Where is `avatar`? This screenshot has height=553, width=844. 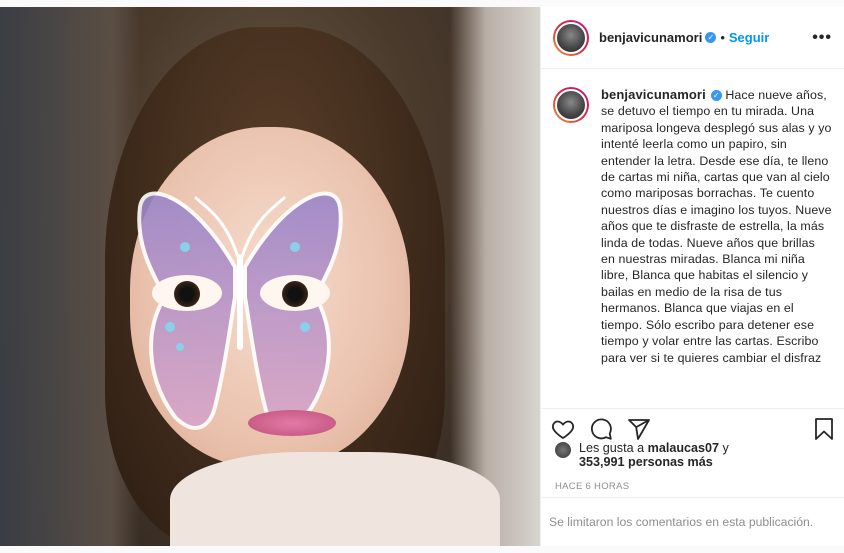
avatar is located at coordinates (571, 37).